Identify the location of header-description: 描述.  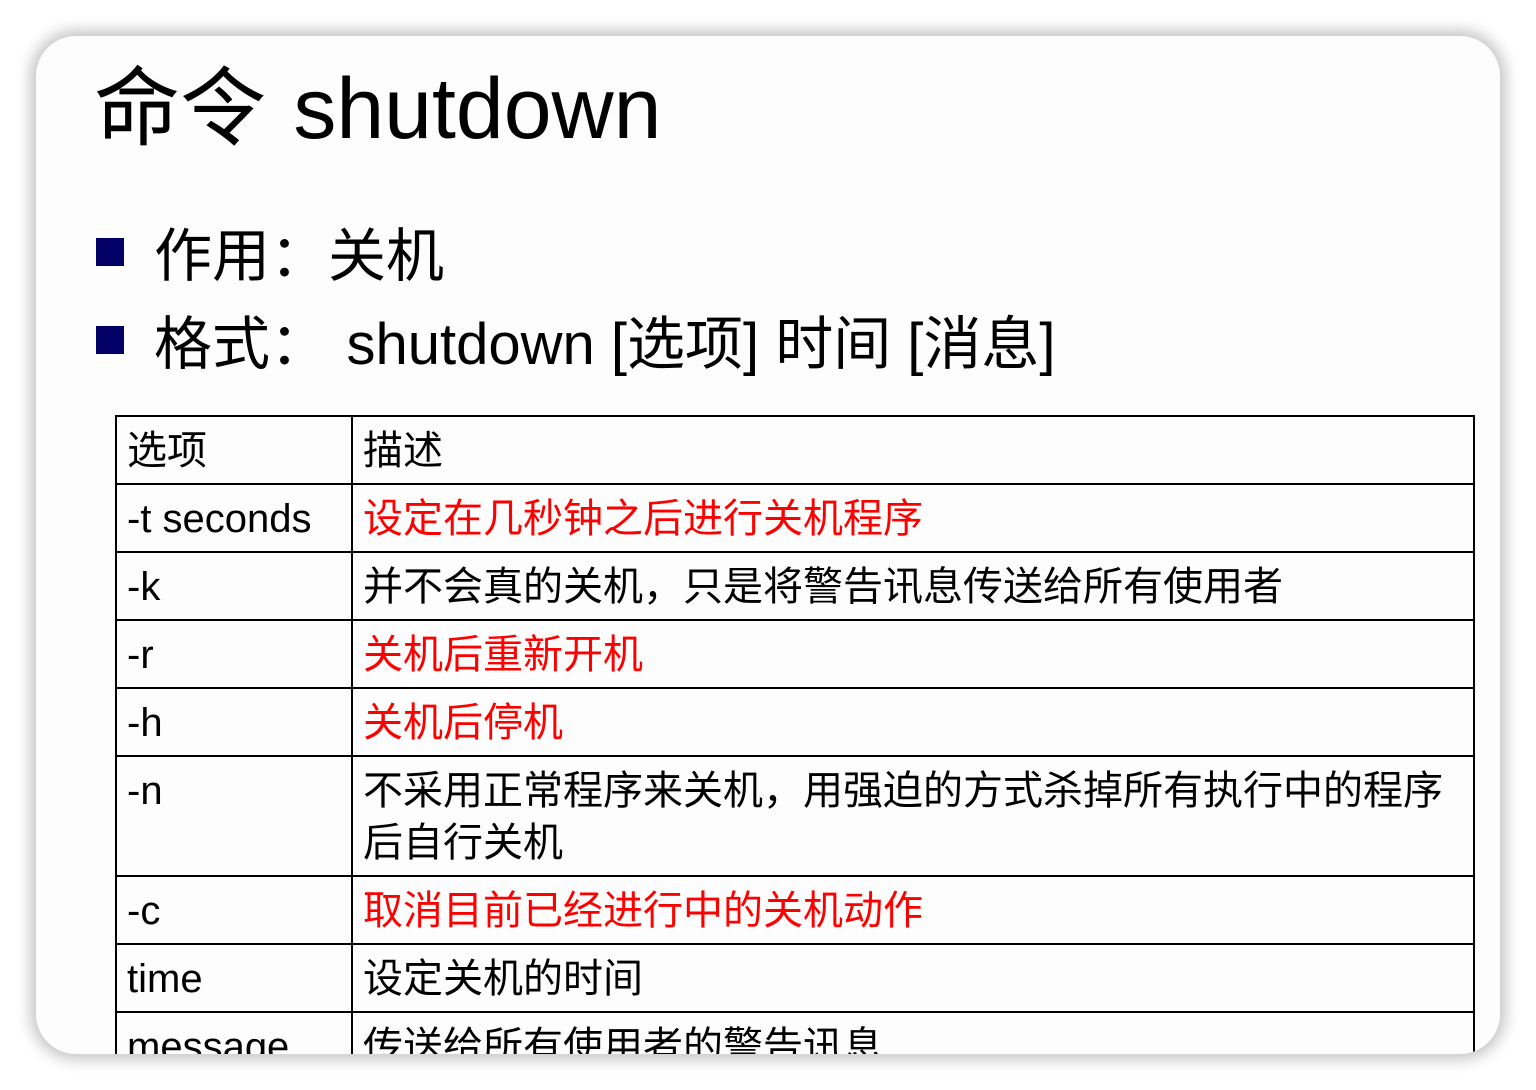
(913, 450).